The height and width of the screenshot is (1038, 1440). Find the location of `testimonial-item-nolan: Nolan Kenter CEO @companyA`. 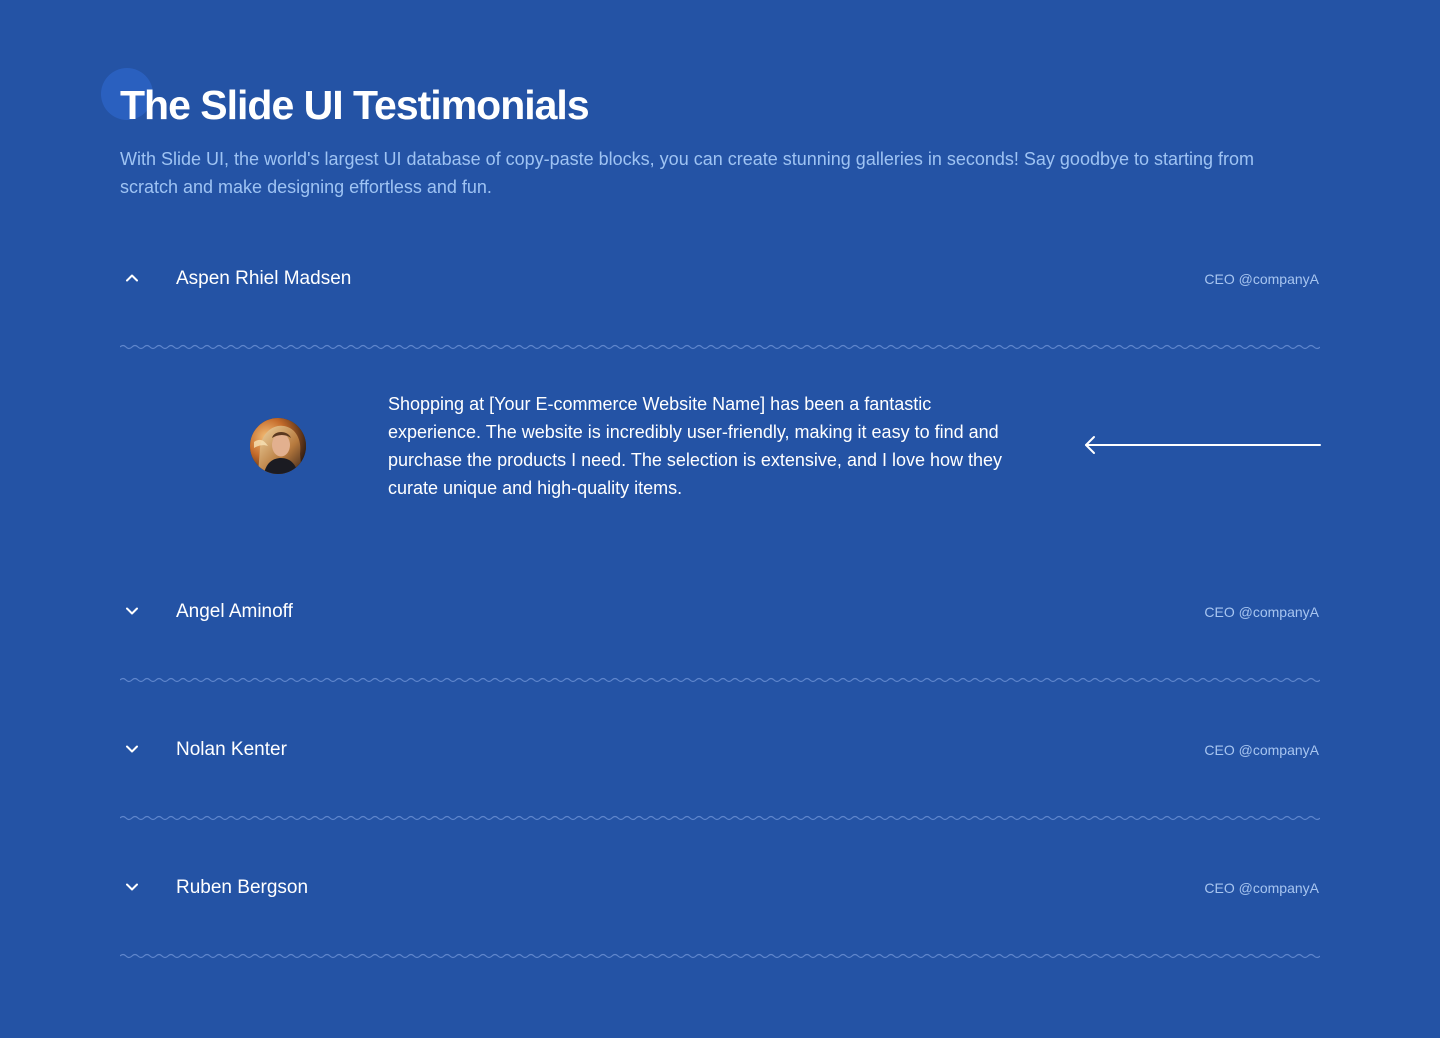

testimonial-item-nolan: Nolan Kenter CEO @companyA is located at coordinates (720, 775).